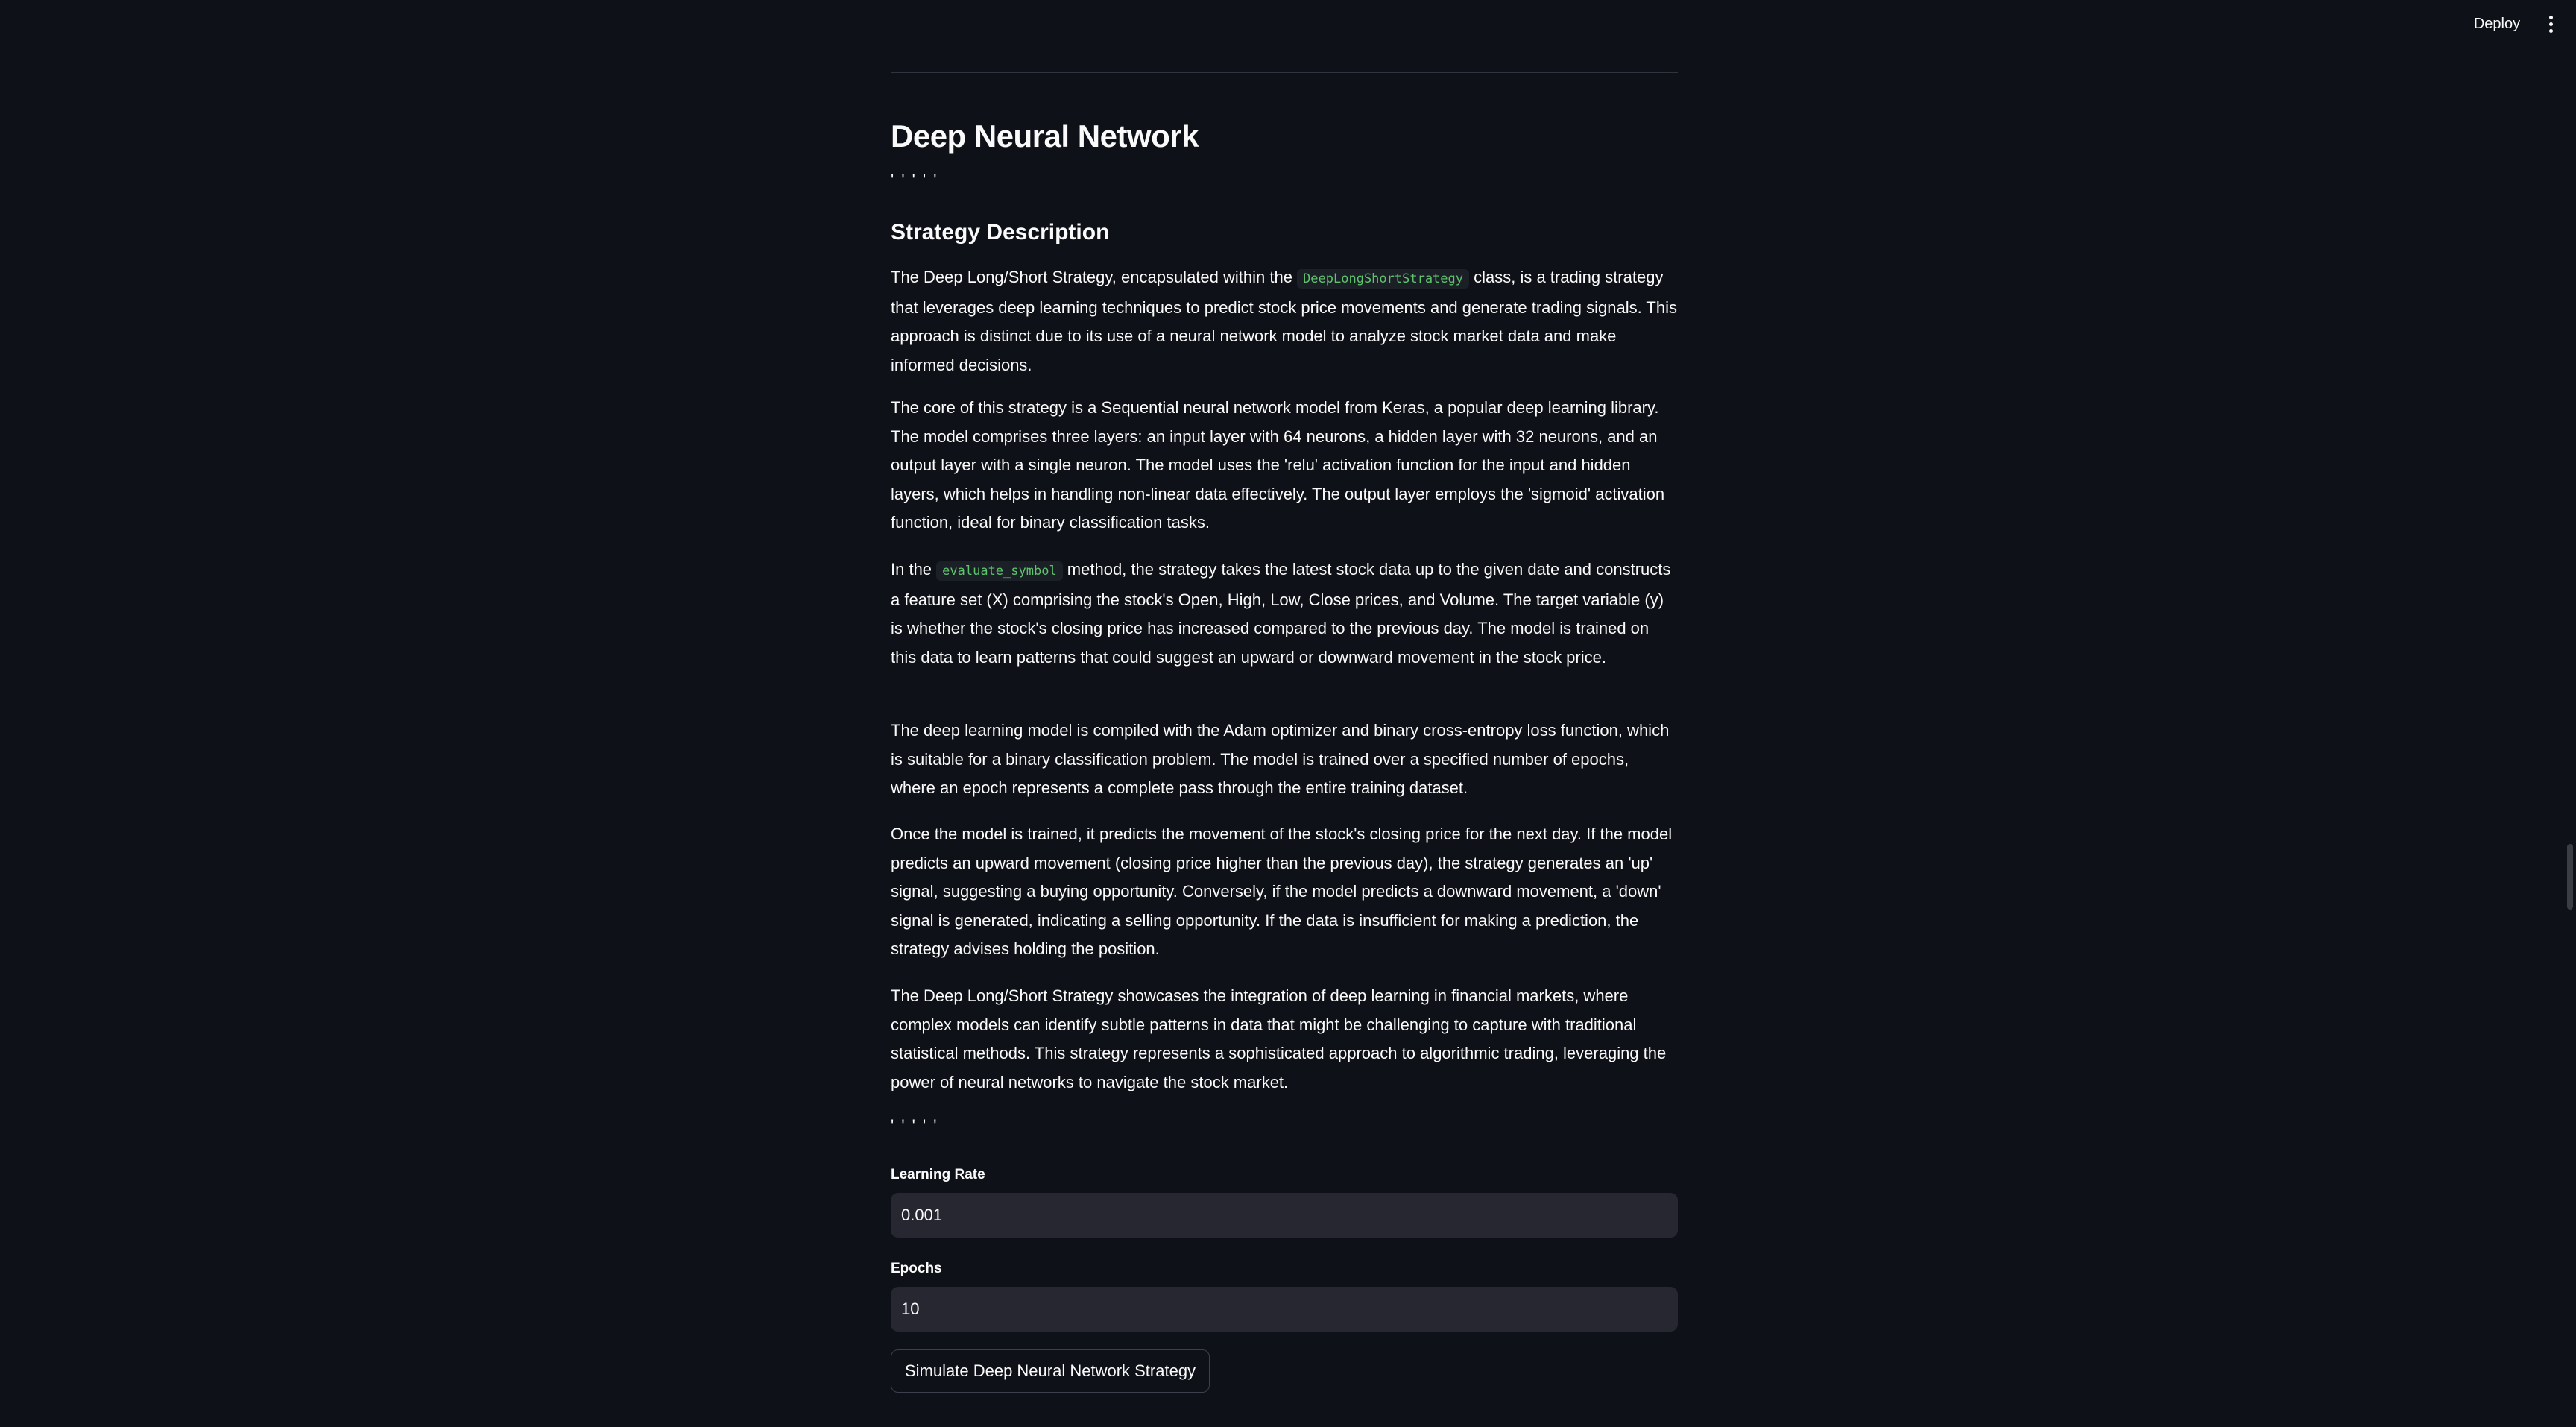  What do you see at coordinates (1001, 233) in the screenshot?
I see `section-heading: Strategy Description` at bounding box center [1001, 233].